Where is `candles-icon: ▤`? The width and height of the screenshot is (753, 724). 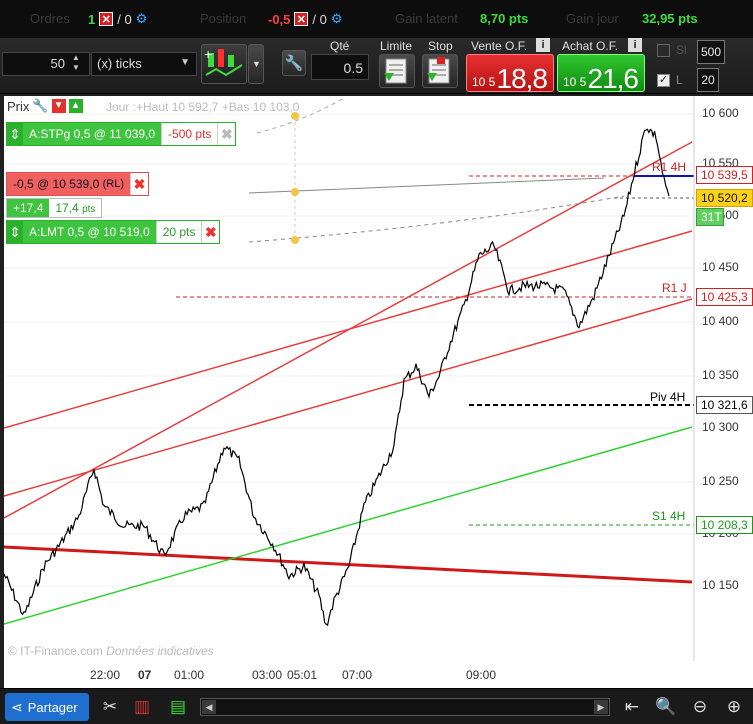 candles-icon: ▤ is located at coordinates (178, 707).